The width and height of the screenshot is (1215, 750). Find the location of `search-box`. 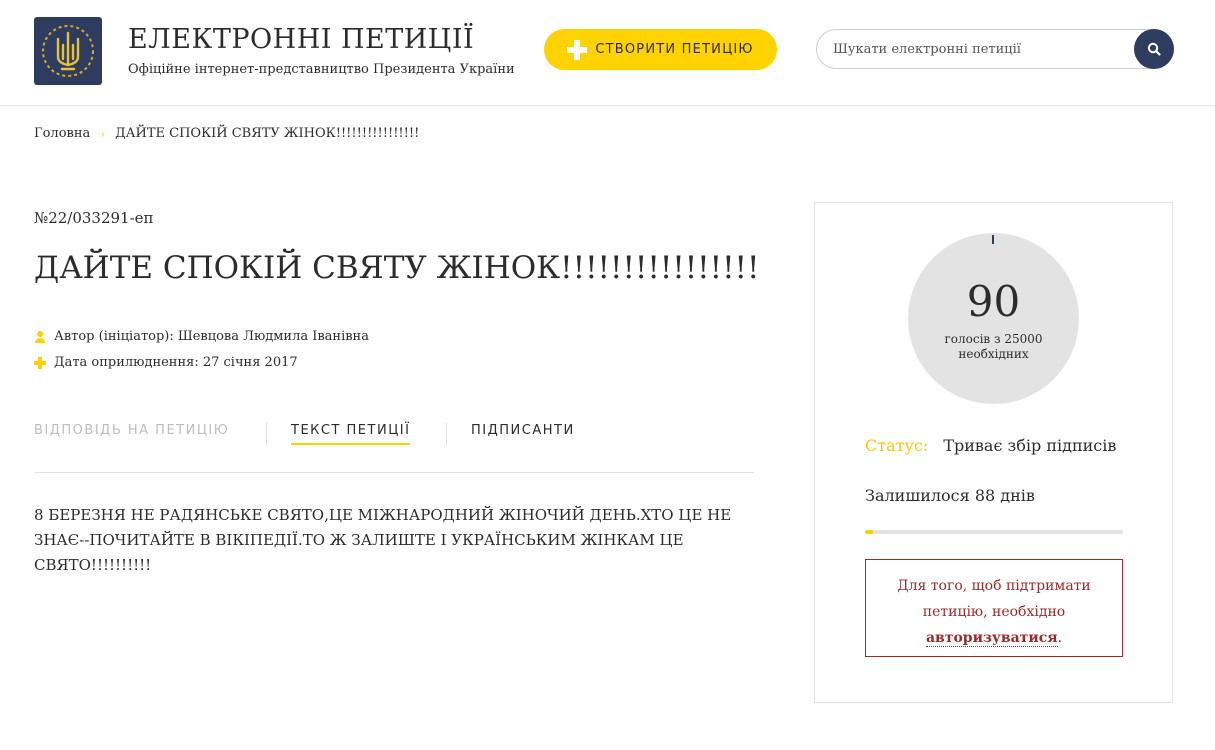

search-box is located at coordinates (995, 49).